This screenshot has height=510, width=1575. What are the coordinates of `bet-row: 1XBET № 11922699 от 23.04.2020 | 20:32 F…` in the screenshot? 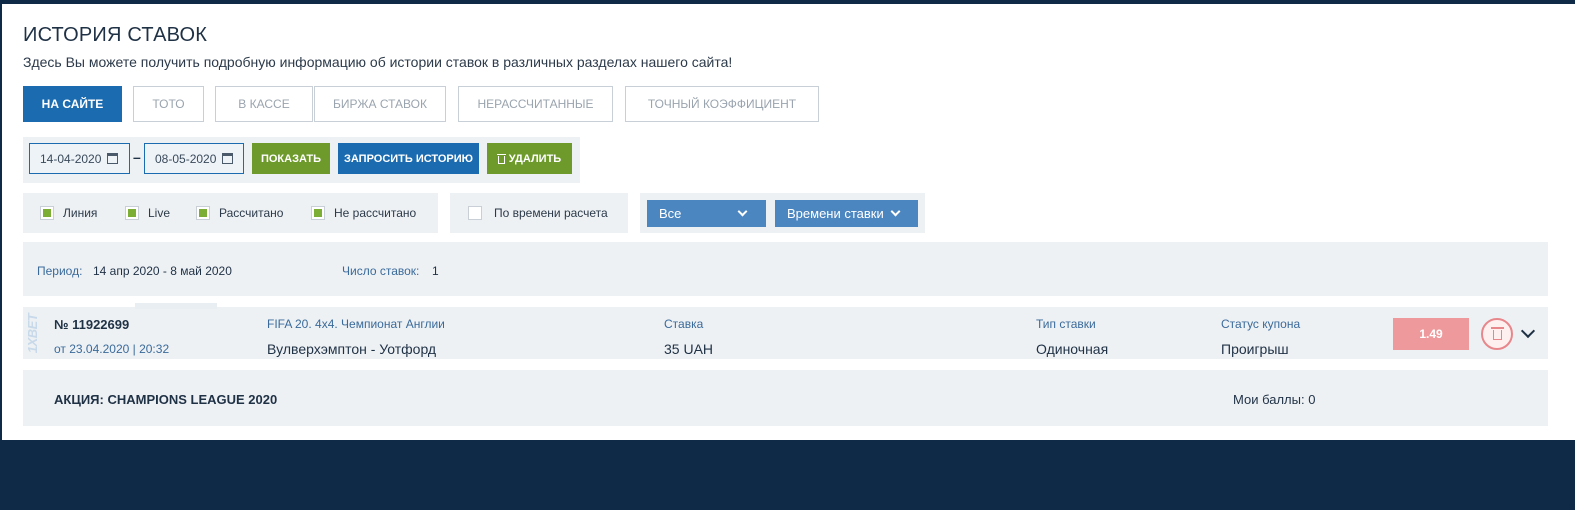 It's located at (785, 331).